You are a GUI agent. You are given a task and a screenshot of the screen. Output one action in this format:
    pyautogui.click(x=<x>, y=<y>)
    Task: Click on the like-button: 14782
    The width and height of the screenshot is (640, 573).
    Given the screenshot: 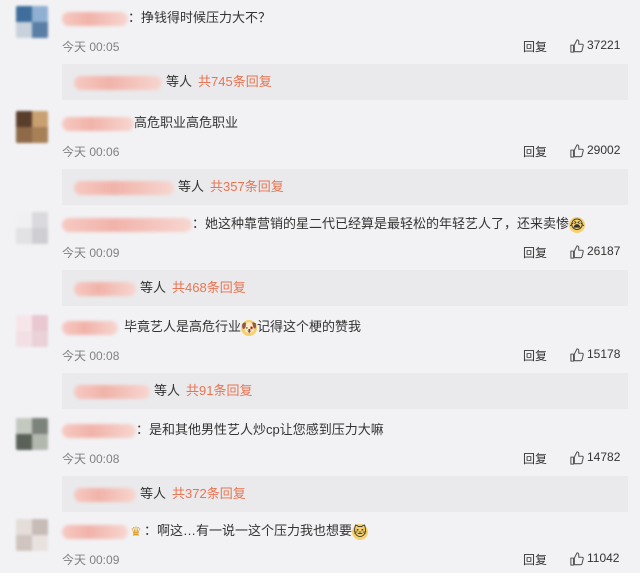 What is the action you would take?
    pyautogui.click(x=595, y=457)
    